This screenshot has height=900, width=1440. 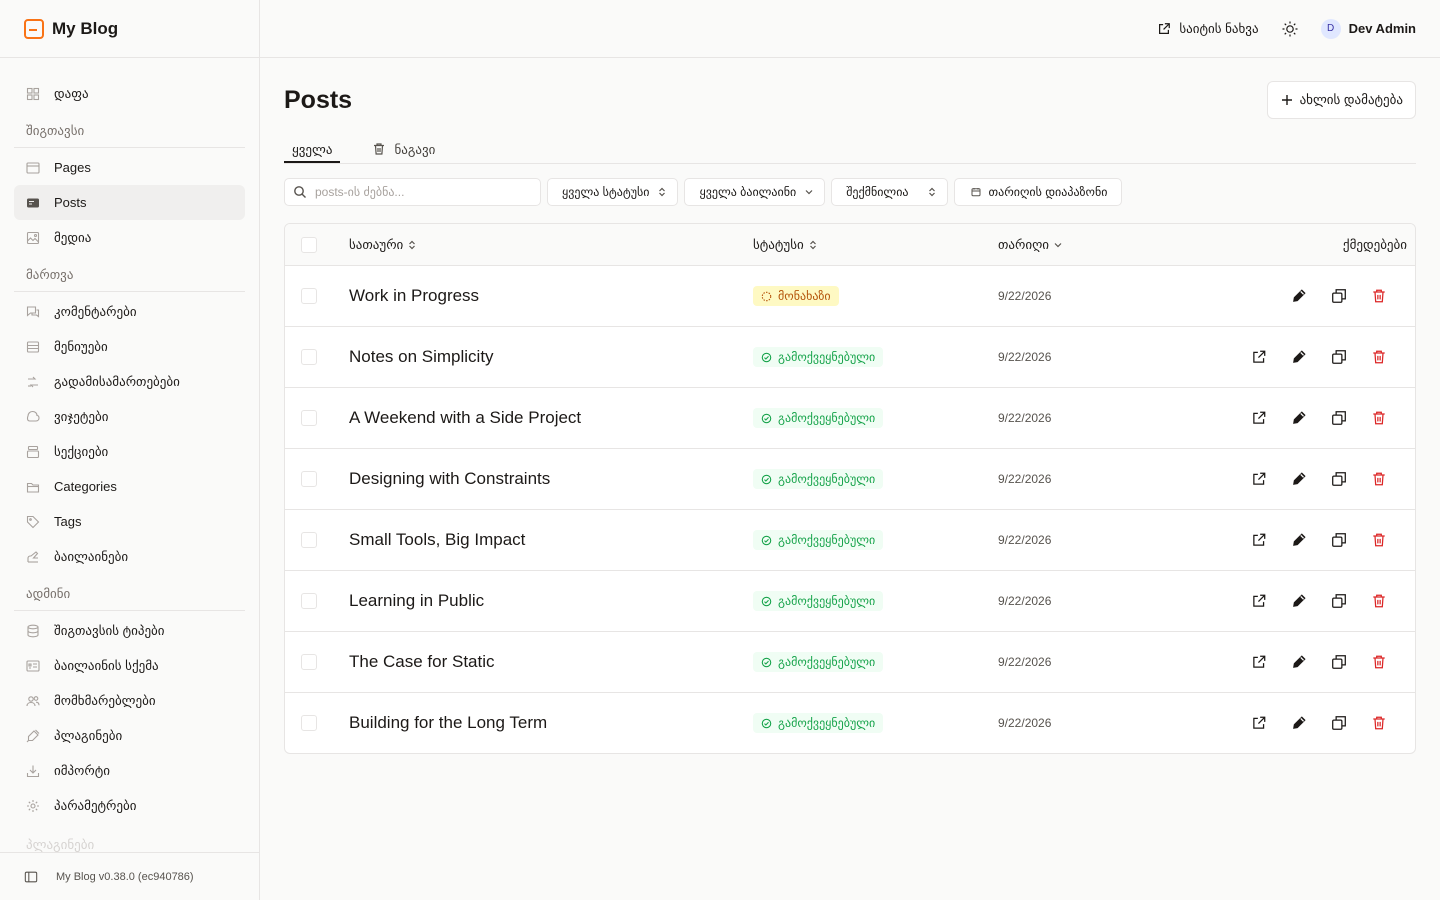 What do you see at coordinates (403, 153) in the screenshot?
I see `tab-trash: ნაგავი` at bounding box center [403, 153].